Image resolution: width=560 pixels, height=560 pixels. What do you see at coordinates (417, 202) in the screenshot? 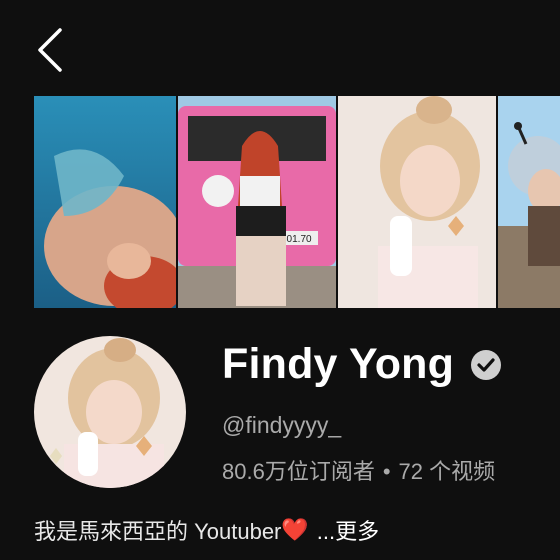
I see `banner-photo-hair-bun` at bounding box center [417, 202].